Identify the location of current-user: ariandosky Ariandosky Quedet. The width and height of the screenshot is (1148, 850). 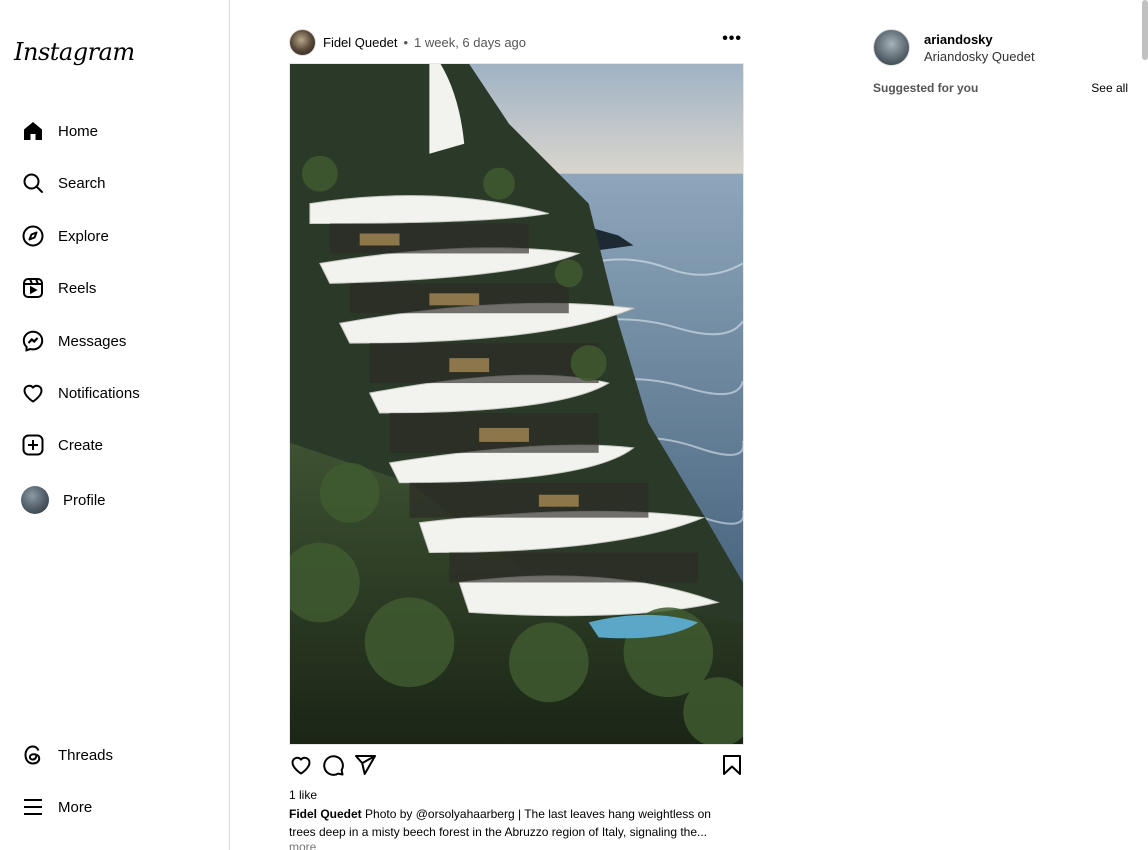
(954, 47).